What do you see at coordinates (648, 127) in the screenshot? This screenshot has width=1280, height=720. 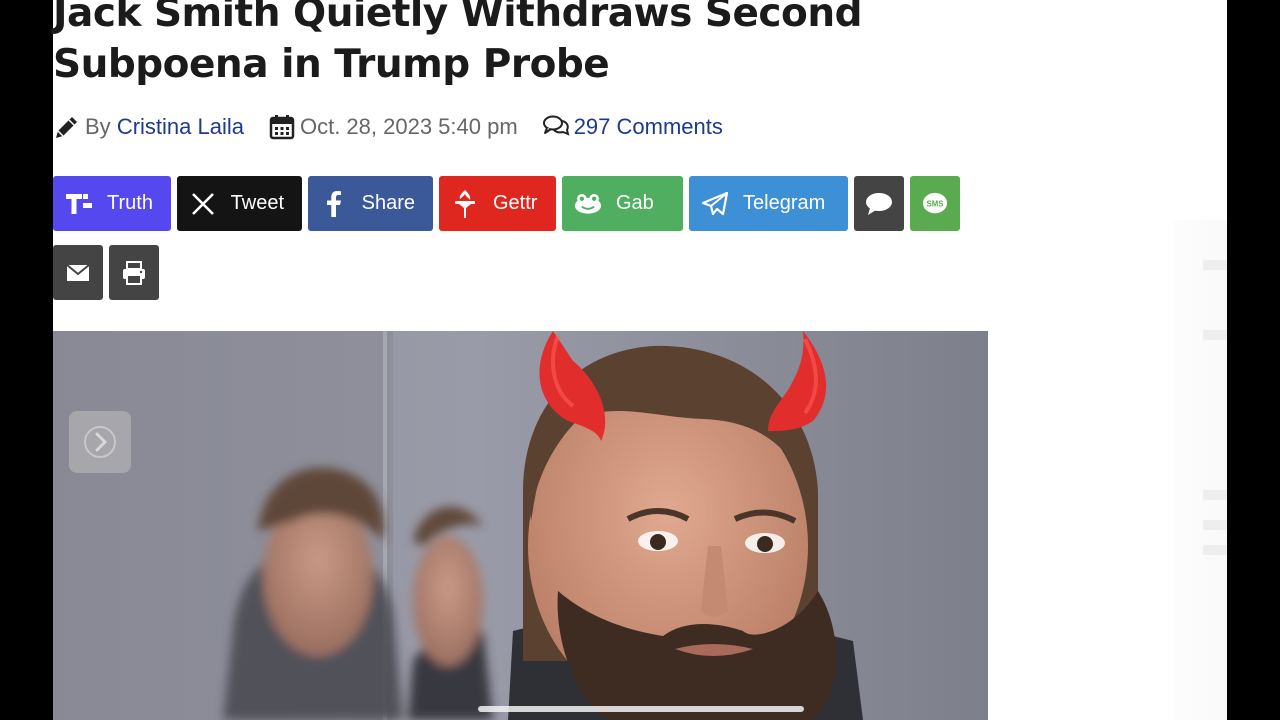 I see `comments-link: 297 Comments` at bounding box center [648, 127].